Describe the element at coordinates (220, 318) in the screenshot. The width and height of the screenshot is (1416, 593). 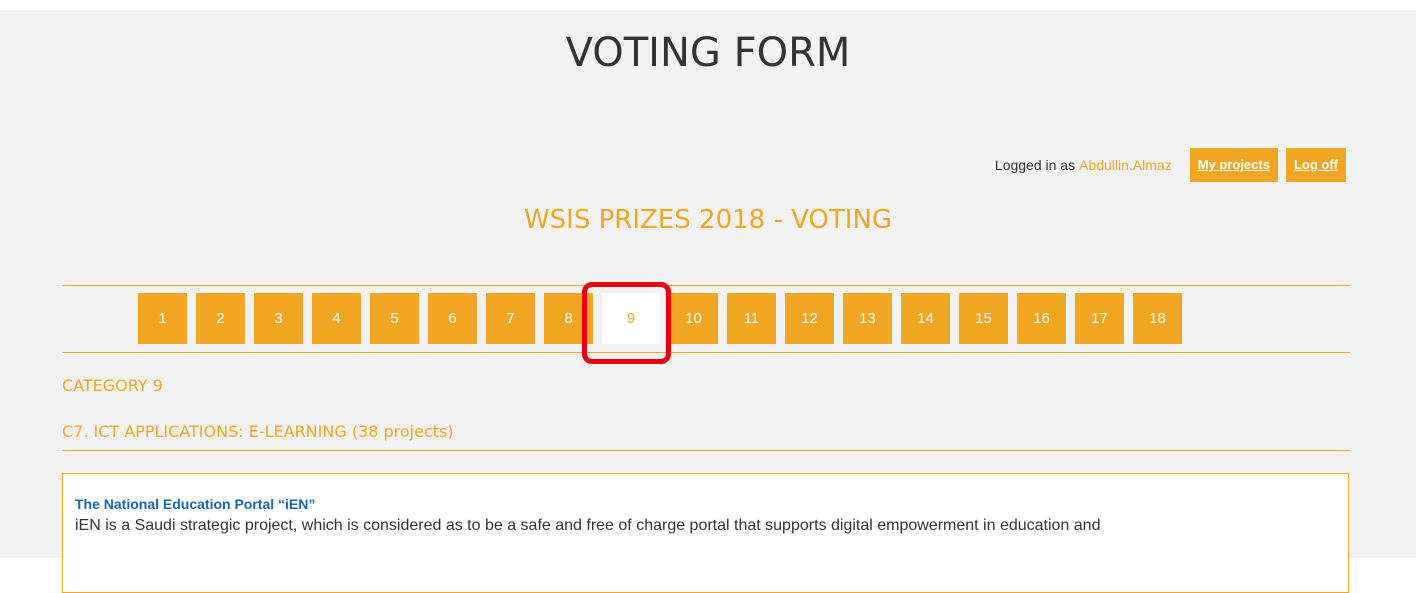
I see `page-button-2: 2` at that location.